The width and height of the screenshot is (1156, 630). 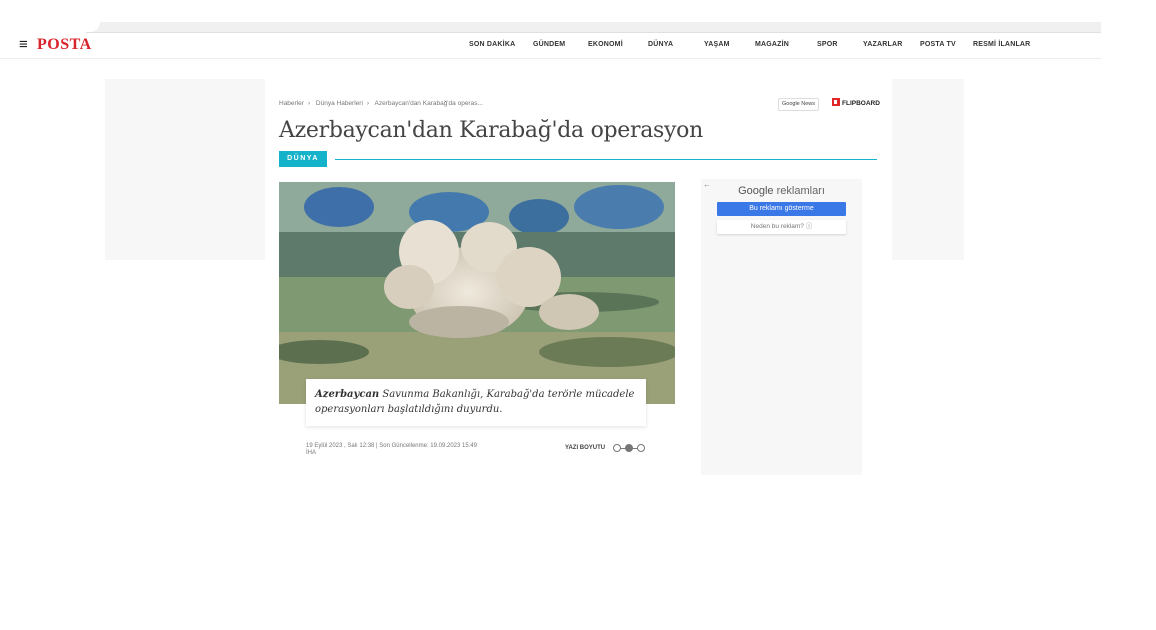 What do you see at coordinates (311, 453) in the screenshot?
I see `article-source: İHA` at bounding box center [311, 453].